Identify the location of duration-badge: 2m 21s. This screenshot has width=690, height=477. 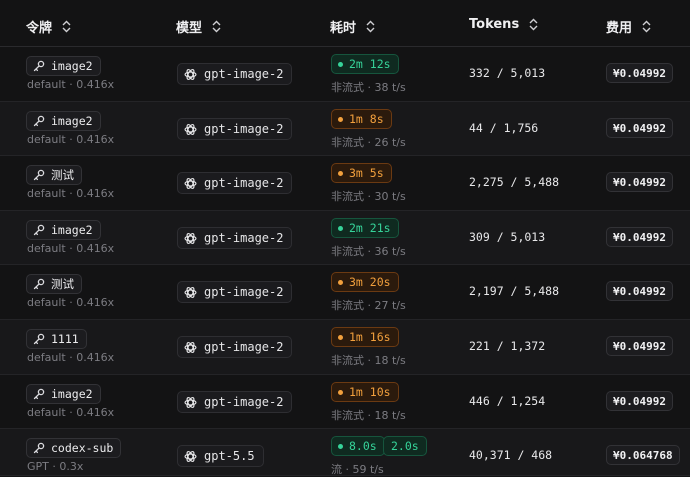
(365, 228).